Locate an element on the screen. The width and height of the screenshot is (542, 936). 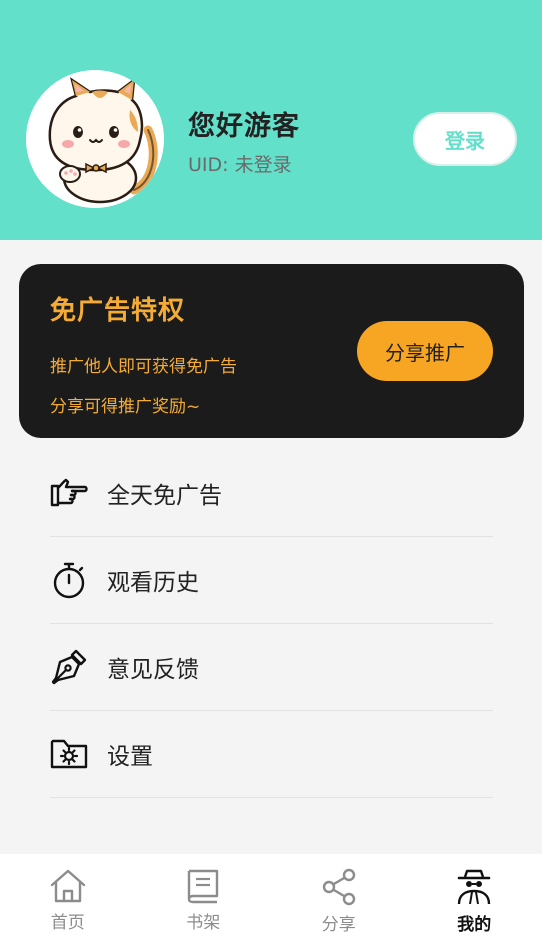
home-icon is located at coordinates (68, 888).